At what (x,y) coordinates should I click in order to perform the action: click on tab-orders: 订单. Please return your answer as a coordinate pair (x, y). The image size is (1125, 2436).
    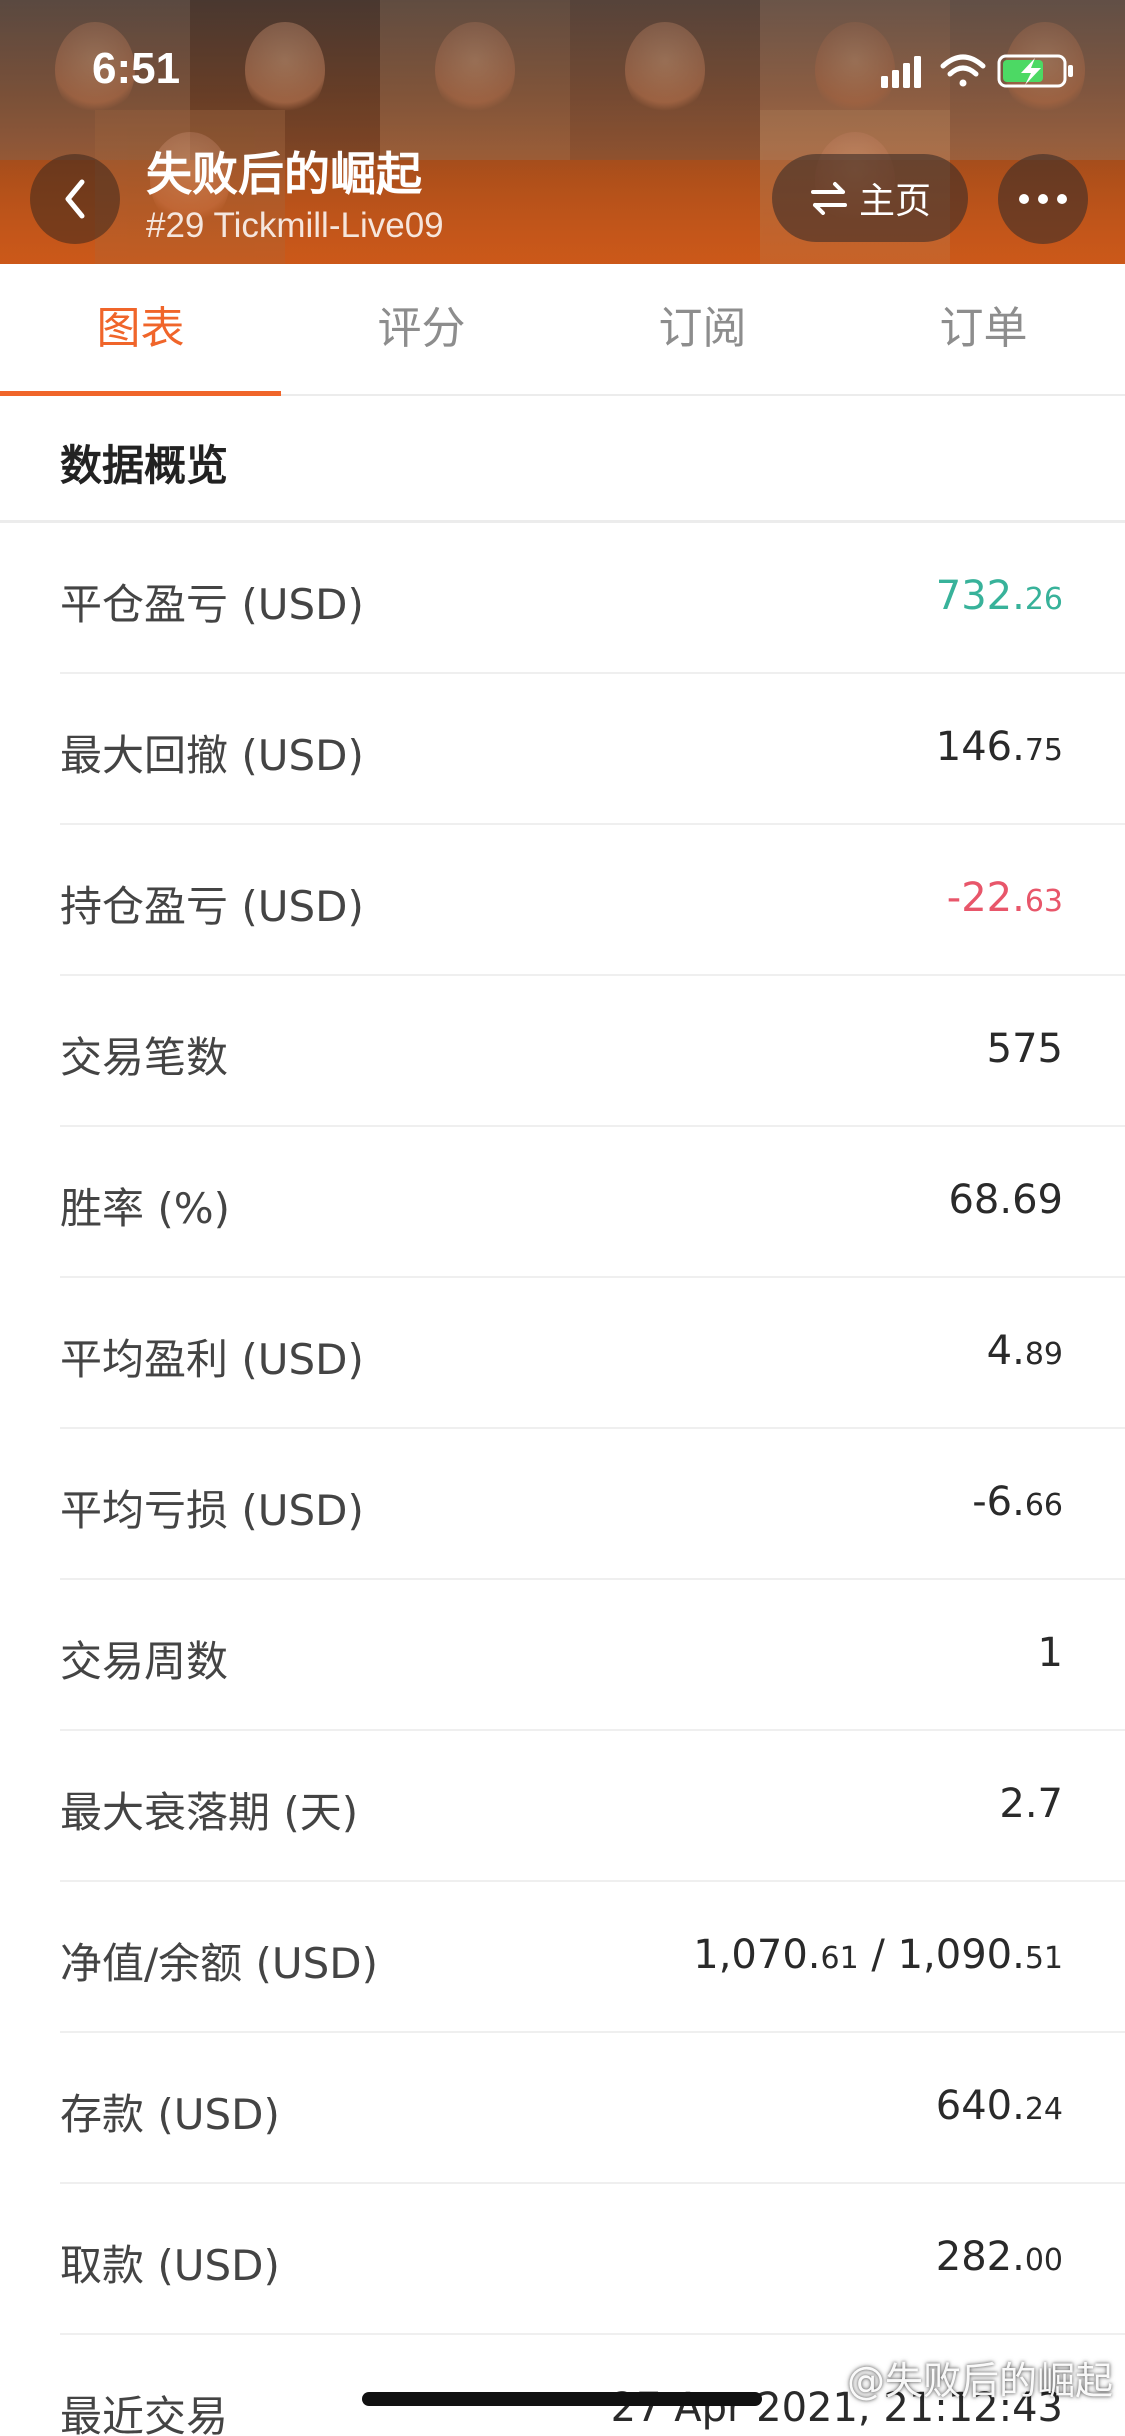
    Looking at the image, I should click on (983, 329).